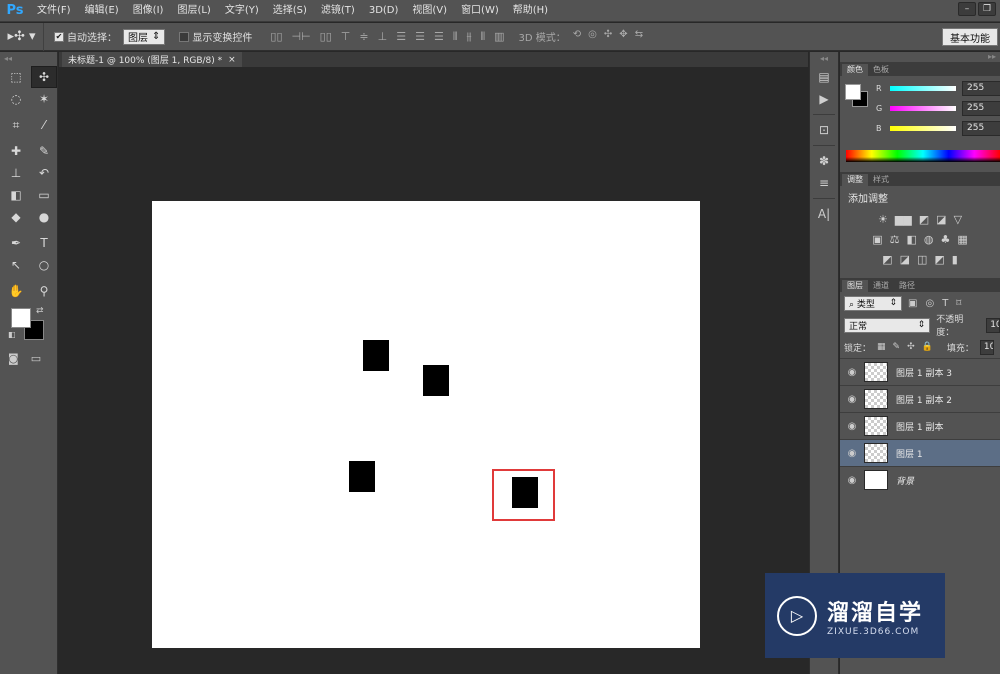 The image size is (1000, 674). Describe the element at coordinates (59, 36) in the screenshot. I see `auto-select-checkbox: ✔` at that location.